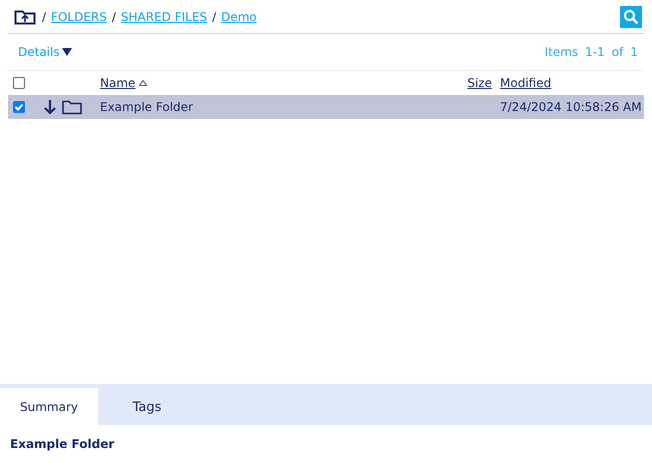  What do you see at coordinates (50, 107) in the screenshot?
I see `down-arrow-icon` at bounding box center [50, 107].